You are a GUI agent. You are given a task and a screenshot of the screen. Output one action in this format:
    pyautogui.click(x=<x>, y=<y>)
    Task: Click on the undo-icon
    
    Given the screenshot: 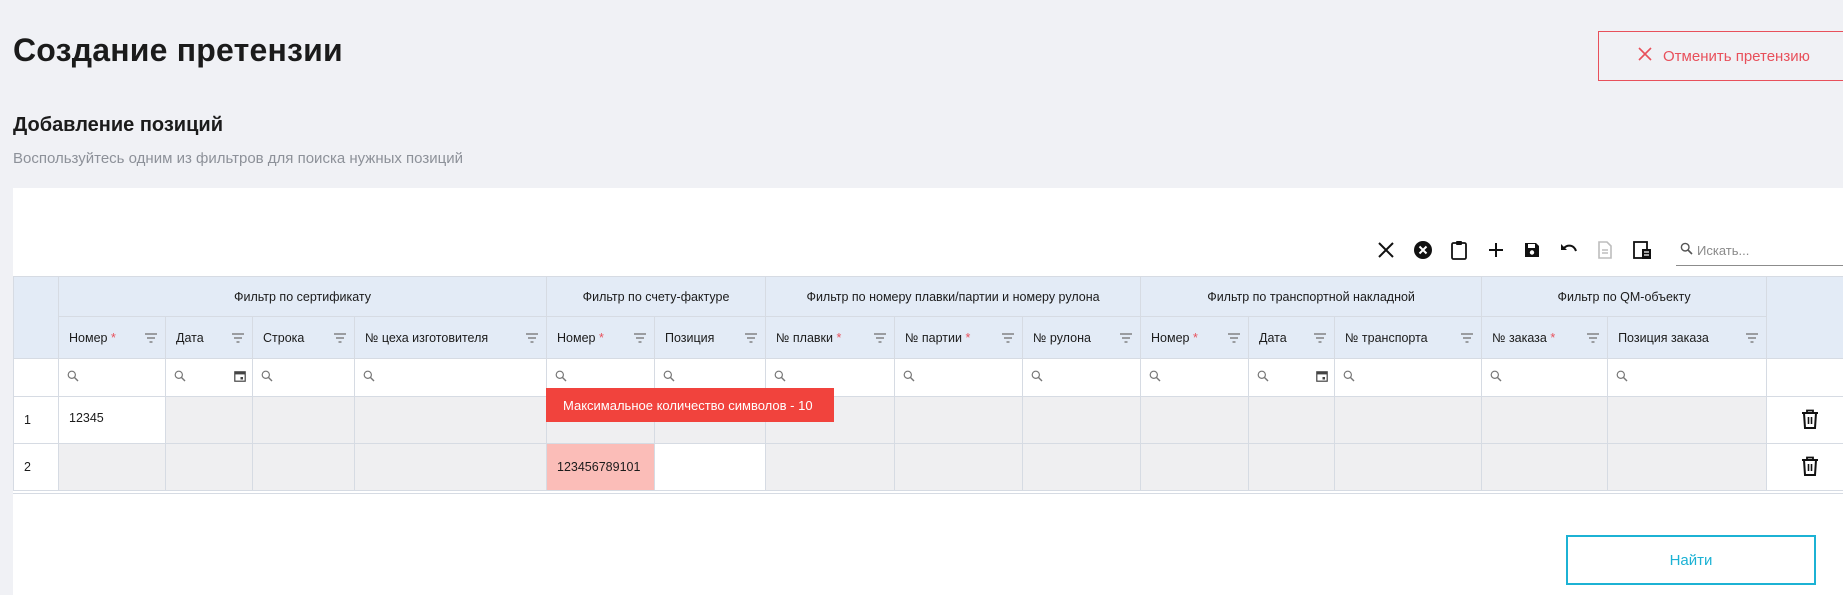 What is the action you would take?
    pyautogui.click(x=1569, y=250)
    